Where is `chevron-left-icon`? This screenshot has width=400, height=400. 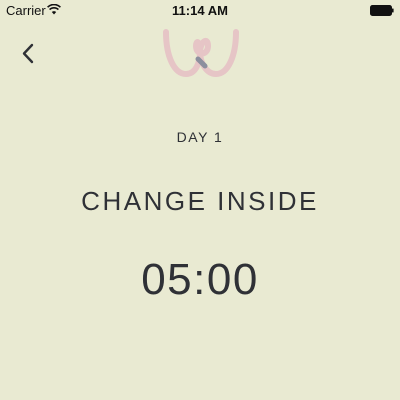 chevron-left-icon is located at coordinates (28, 53).